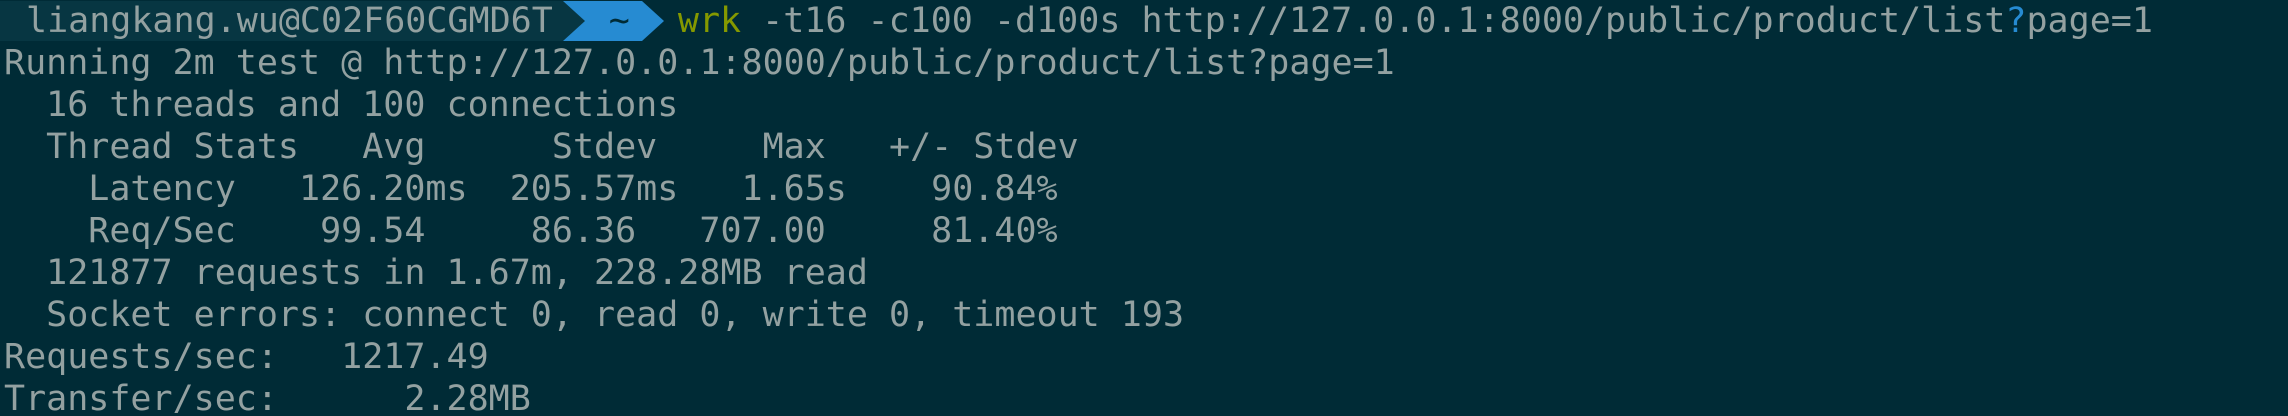  What do you see at coordinates (267, 397) in the screenshot?
I see `output-transfer-per-sec: Transfer/sec: 2.28MB` at bounding box center [267, 397].